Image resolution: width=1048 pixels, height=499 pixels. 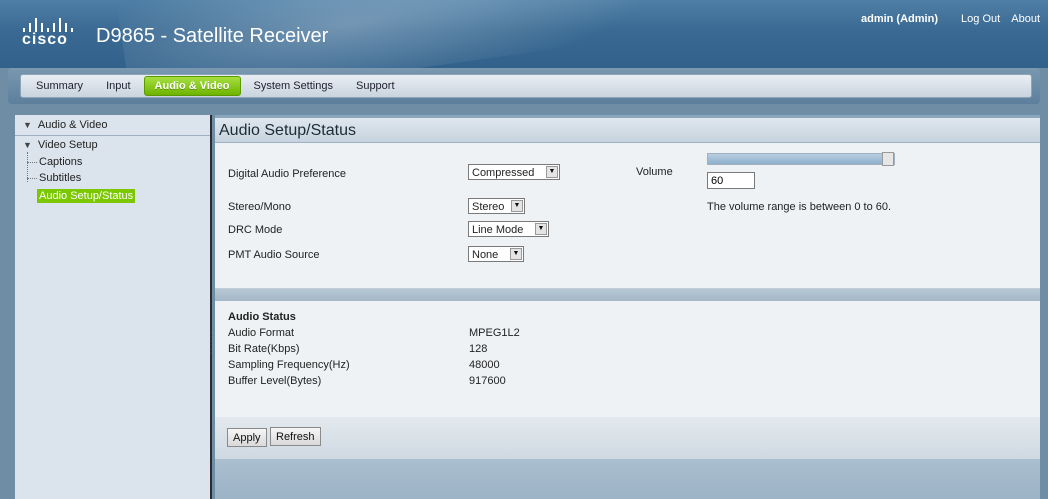 What do you see at coordinates (86, 196) in the screenshot?
I see `sidebar-item-audio-setup-status: Audio Setup/Status` at bounding box center [86, 196].